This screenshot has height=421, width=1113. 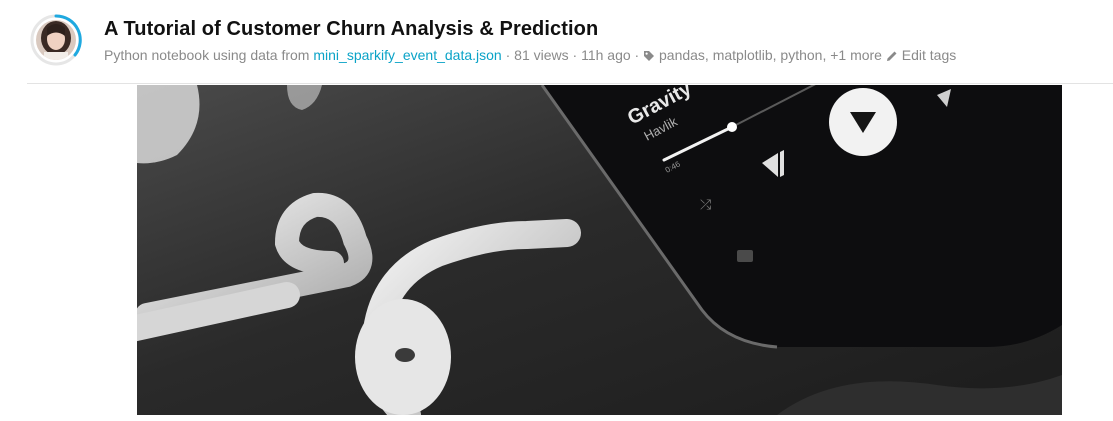 What do you see at coordinates (570, 83) in the screenshot?
I see `header-divider` at bounding box center [570, 83].